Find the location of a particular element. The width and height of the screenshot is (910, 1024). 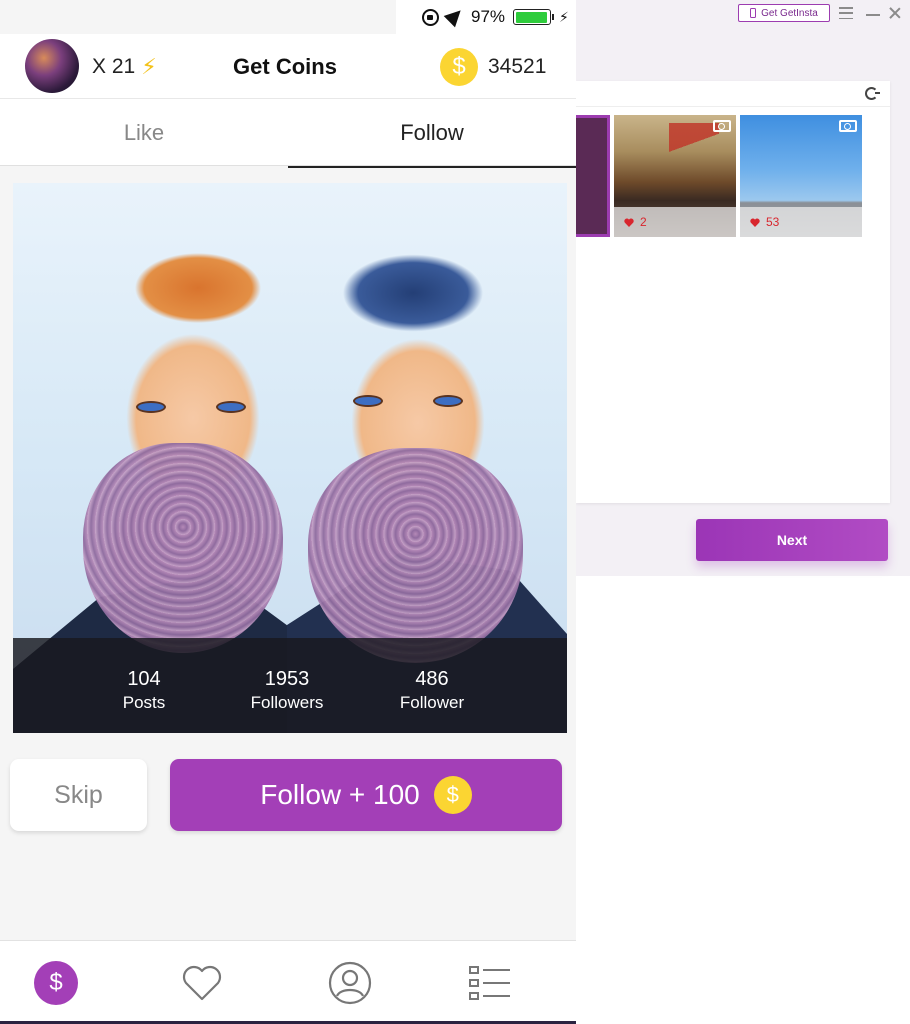

stat-label: Followers is located at coordinates (287, 702).